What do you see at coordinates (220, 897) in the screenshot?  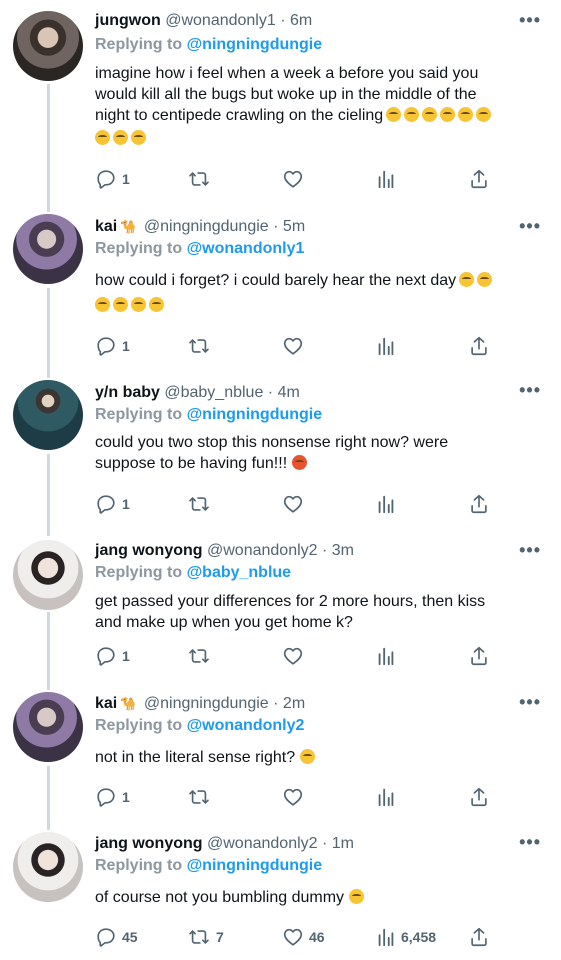 I see `tweet-text-span: of course not you bumbling dummy` at bounding box center [220, 897].